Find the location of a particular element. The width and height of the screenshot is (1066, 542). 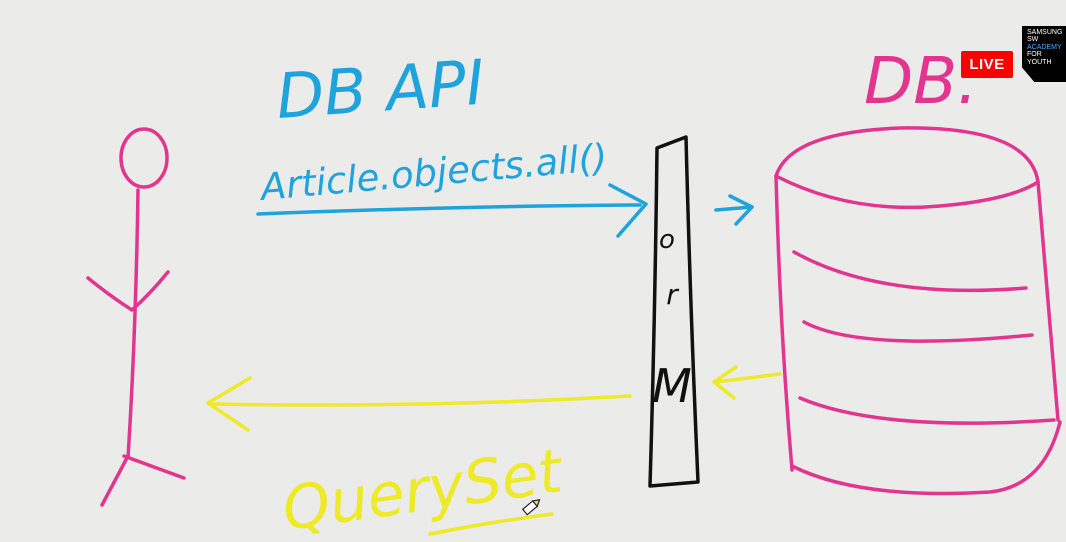

stick-figure is located at coordinates (136, 317).